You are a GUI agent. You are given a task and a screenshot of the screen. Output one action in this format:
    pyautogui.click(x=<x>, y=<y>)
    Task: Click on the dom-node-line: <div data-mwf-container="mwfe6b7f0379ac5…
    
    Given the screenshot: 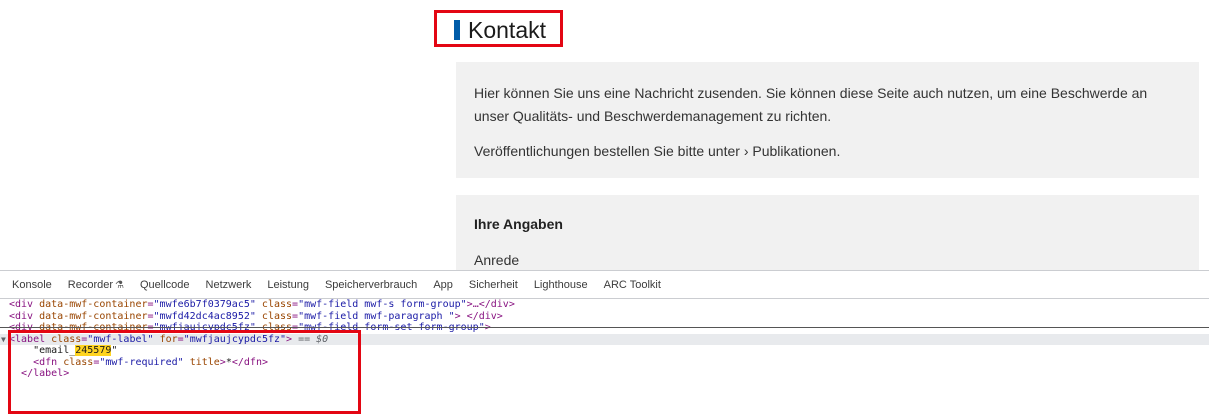 What is the action you would take?
    pyautogui.click(x=604, y=305)
    